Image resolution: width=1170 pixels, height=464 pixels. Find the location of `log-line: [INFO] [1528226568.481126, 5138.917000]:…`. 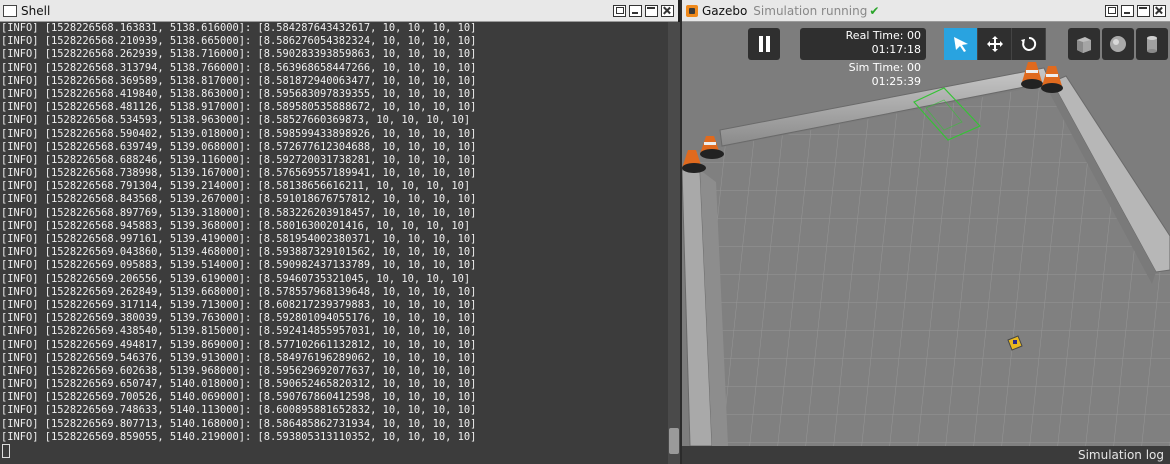

log-line: [INFO] [1528226568.481126, 5138.917000]:… is located at coordinates (239, 107).